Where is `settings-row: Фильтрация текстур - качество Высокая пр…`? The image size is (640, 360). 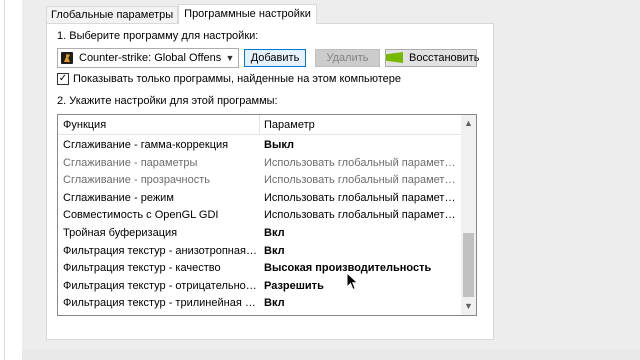 settings-row: Фильтрация текстур - качество Высокая пр… is located at coordinates (259, 269).